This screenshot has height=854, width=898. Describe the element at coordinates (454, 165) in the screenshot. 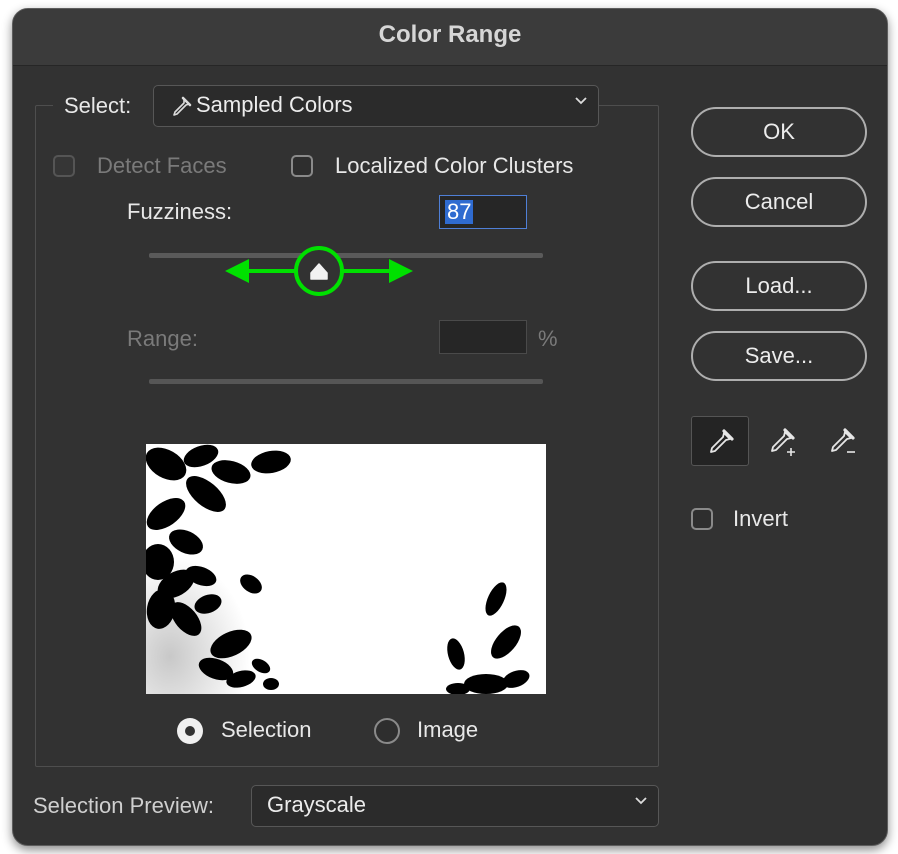

I see `localized-clusters-label: Localized Color Clusters` at that location.